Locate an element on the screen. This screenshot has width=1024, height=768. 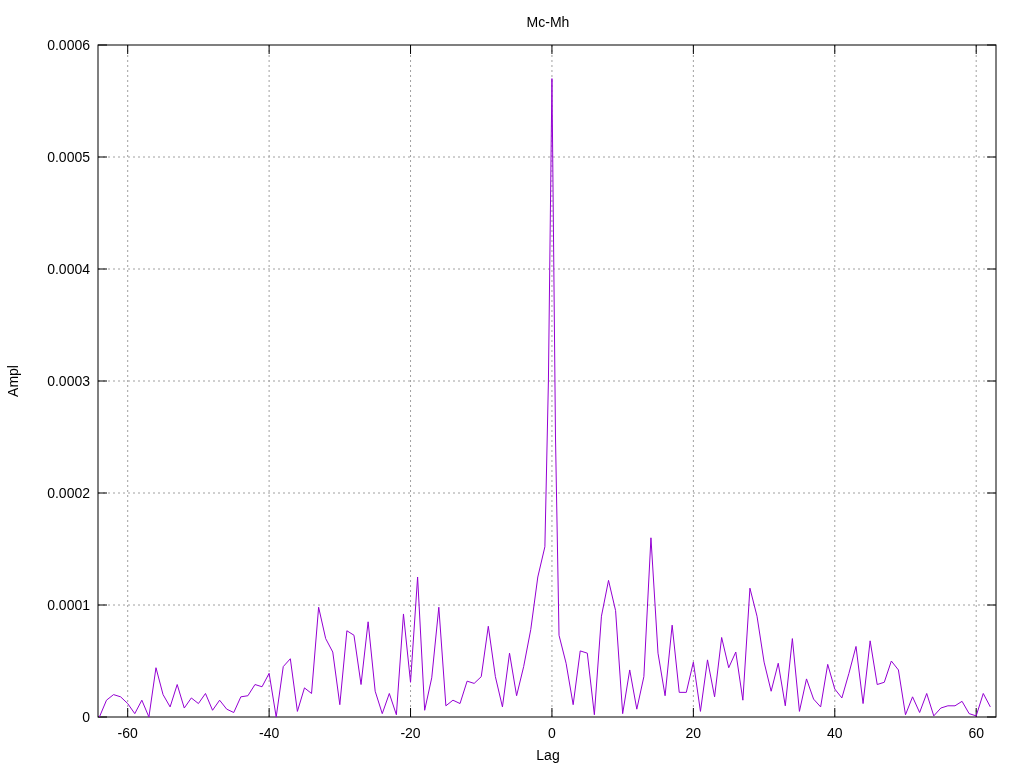
tick-label: 0.0005 is located at coordinates (68, 157).